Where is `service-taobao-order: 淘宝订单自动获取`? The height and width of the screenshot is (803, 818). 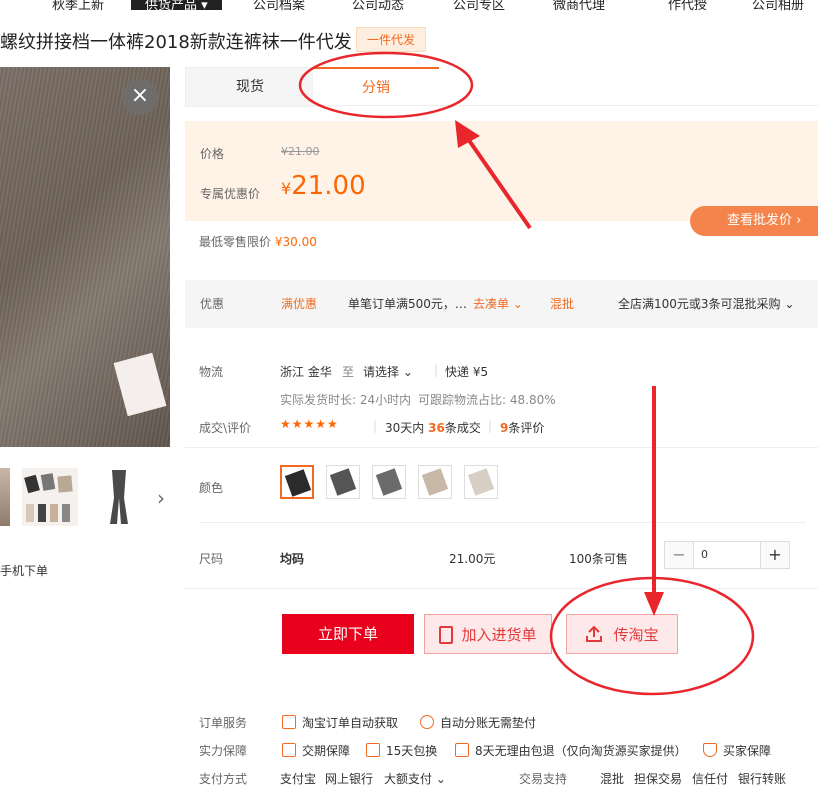
service-taobao-order: 淘宝订单自动获取 is located at coordinates (340, 722).